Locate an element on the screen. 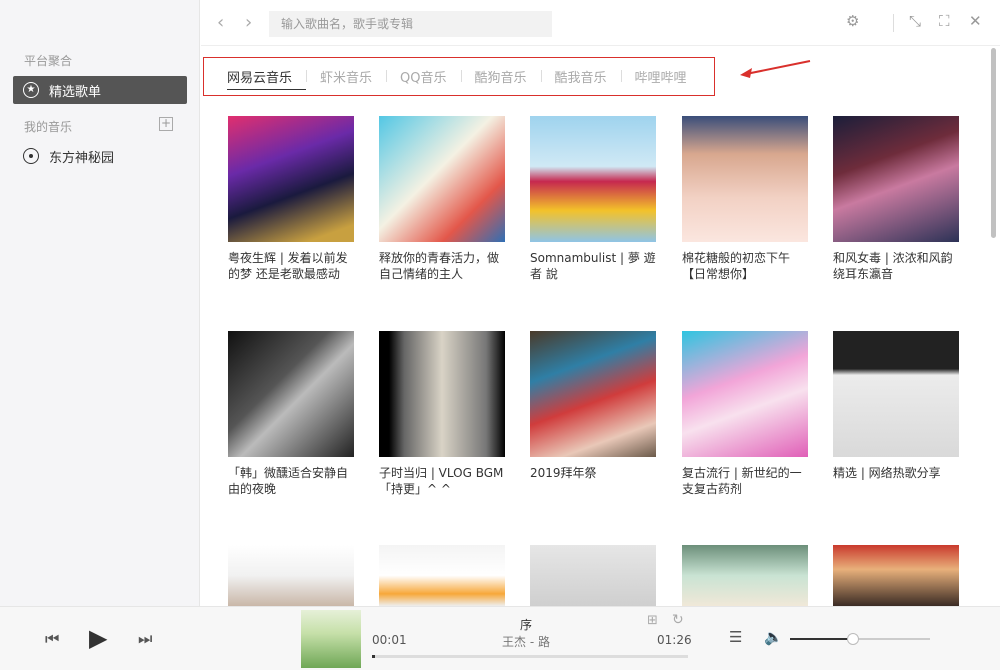  playlist-title: 释放你的青春活力，做自己情绪的主人 is located at coordinates (442, 266).